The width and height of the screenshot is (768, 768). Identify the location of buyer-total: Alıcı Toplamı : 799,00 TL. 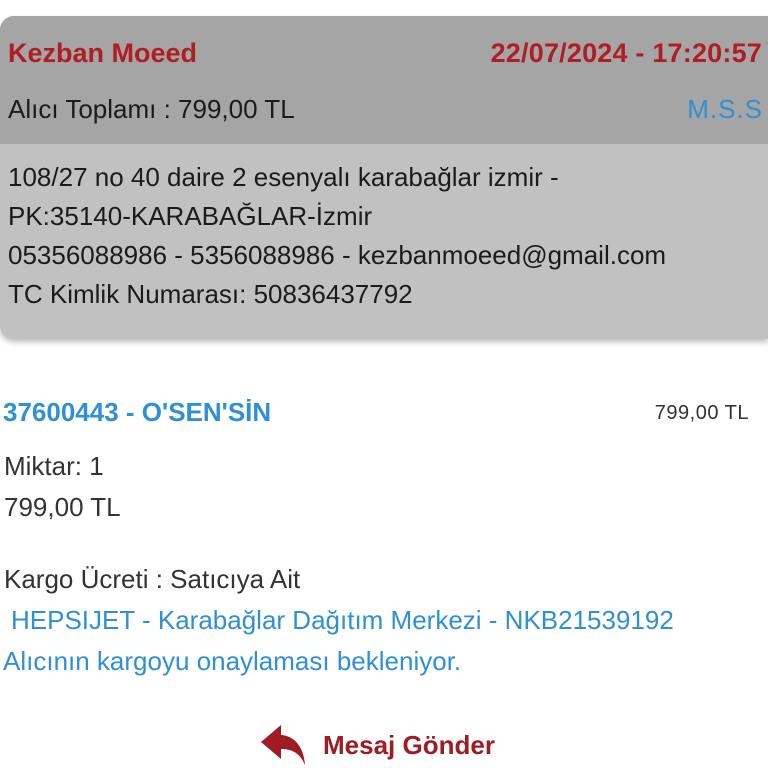
(151, 109).